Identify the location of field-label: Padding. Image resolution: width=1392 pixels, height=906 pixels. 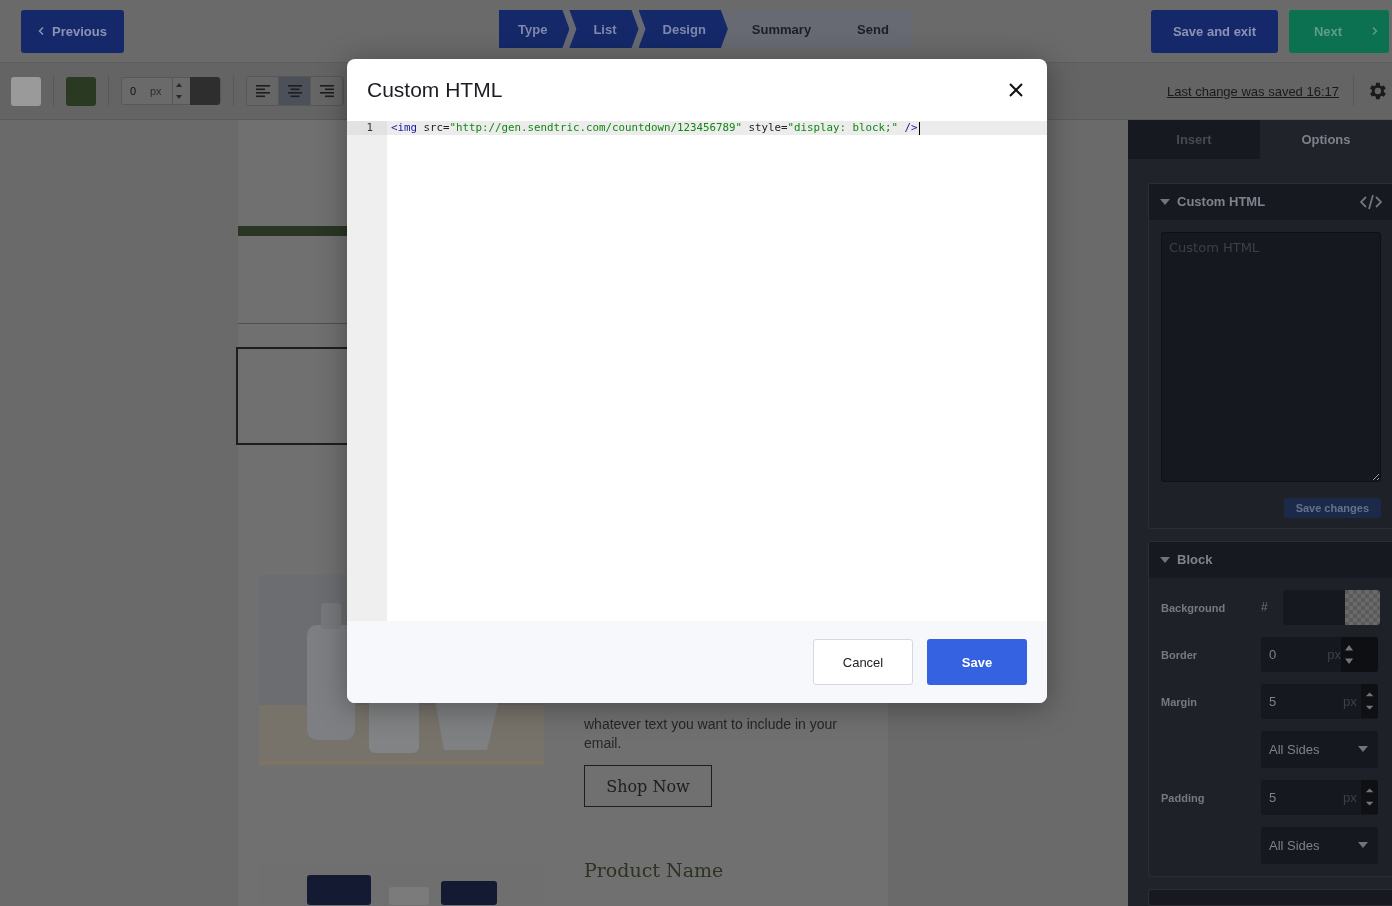
(1183, 797).